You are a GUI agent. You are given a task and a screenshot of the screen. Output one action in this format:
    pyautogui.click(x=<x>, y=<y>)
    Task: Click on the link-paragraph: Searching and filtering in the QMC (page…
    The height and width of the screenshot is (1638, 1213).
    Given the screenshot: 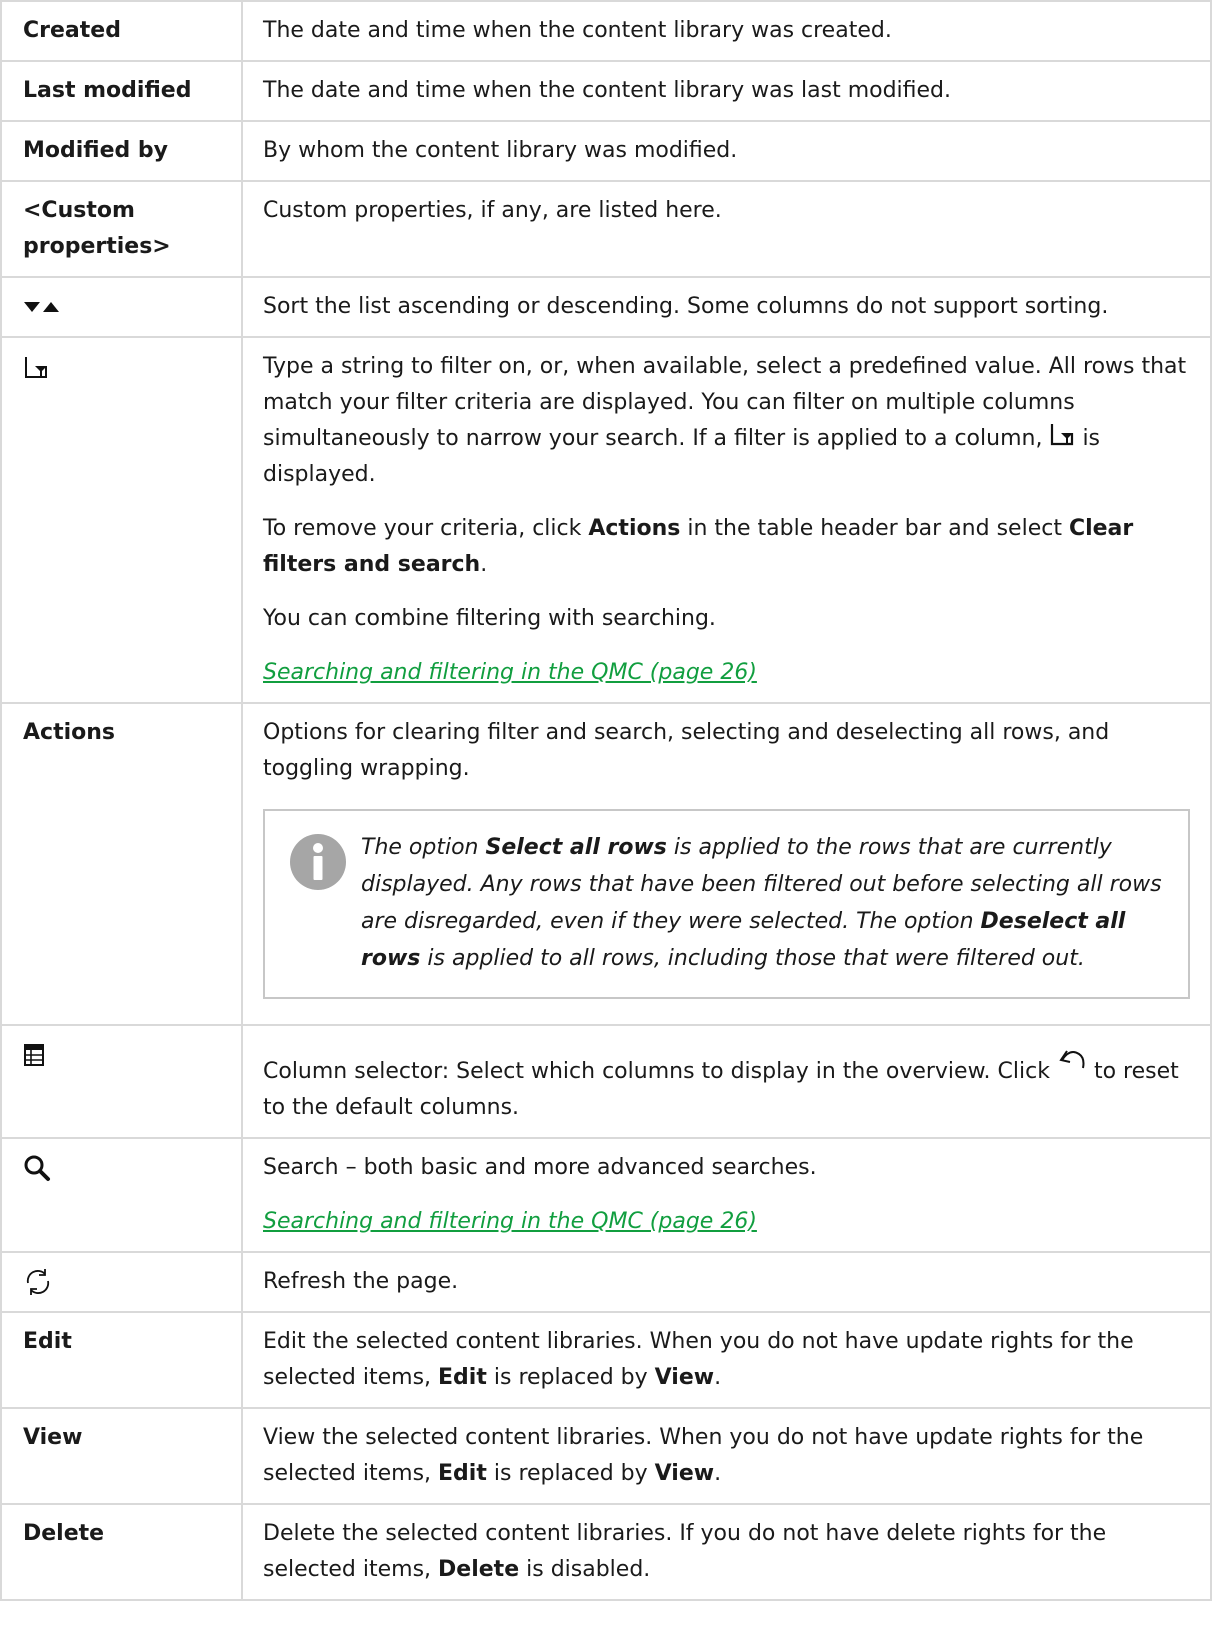 What is the action you would take?
    pyautogui.click(x=726, y=673)
    